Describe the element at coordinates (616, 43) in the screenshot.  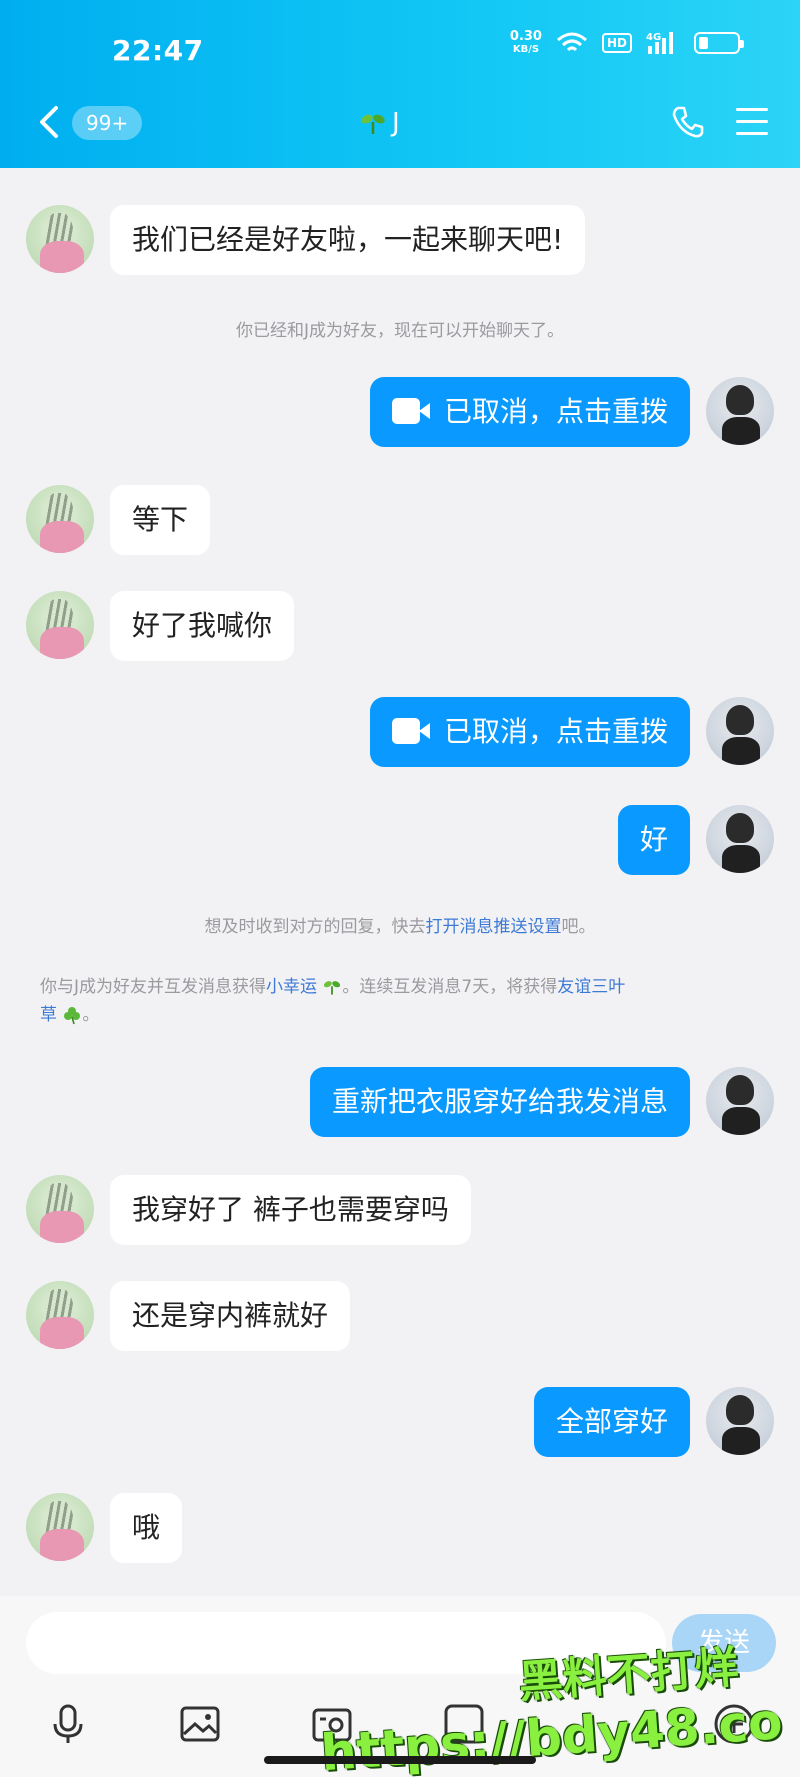
I see `hd-badge: HD` at that location.